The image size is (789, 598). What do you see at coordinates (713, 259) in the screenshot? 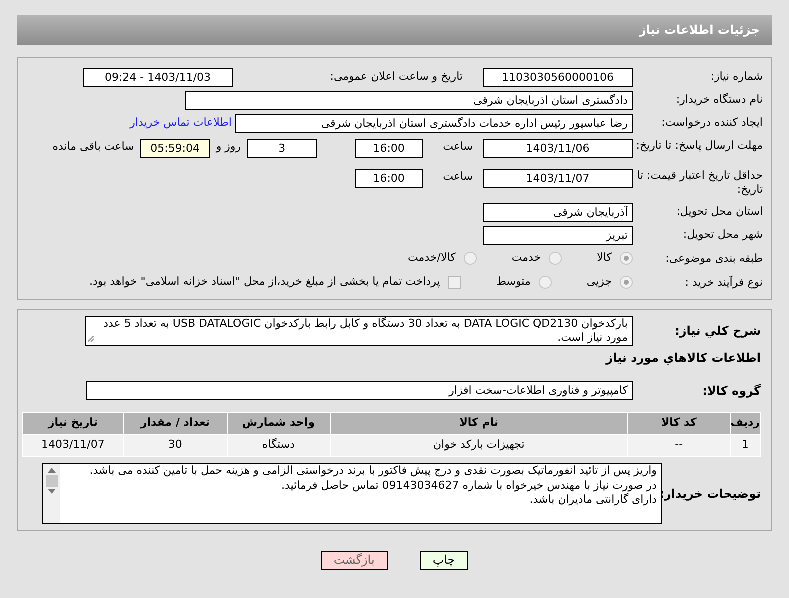
I see `field-label: طبقه بندی موضوعی:` at bounding box center [713, 259].